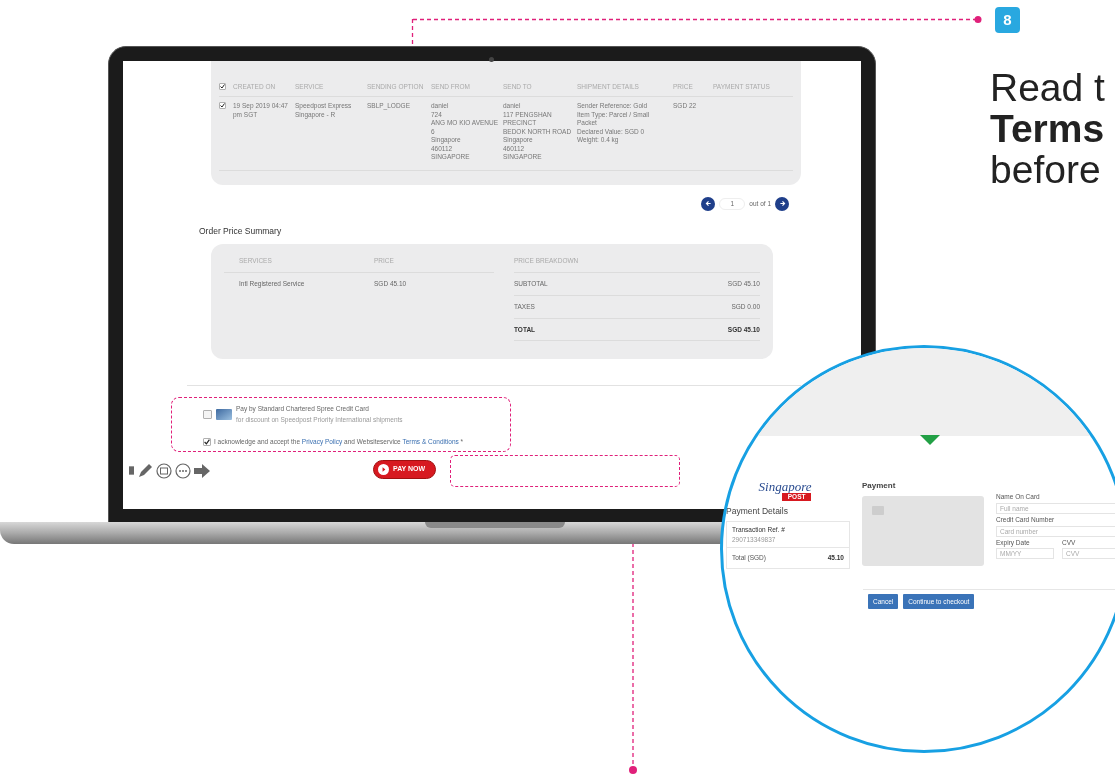  Describe the element at coordinates (1048, 129) in the screenshot. I see `instruction-text: Read t Terms before` at that location.